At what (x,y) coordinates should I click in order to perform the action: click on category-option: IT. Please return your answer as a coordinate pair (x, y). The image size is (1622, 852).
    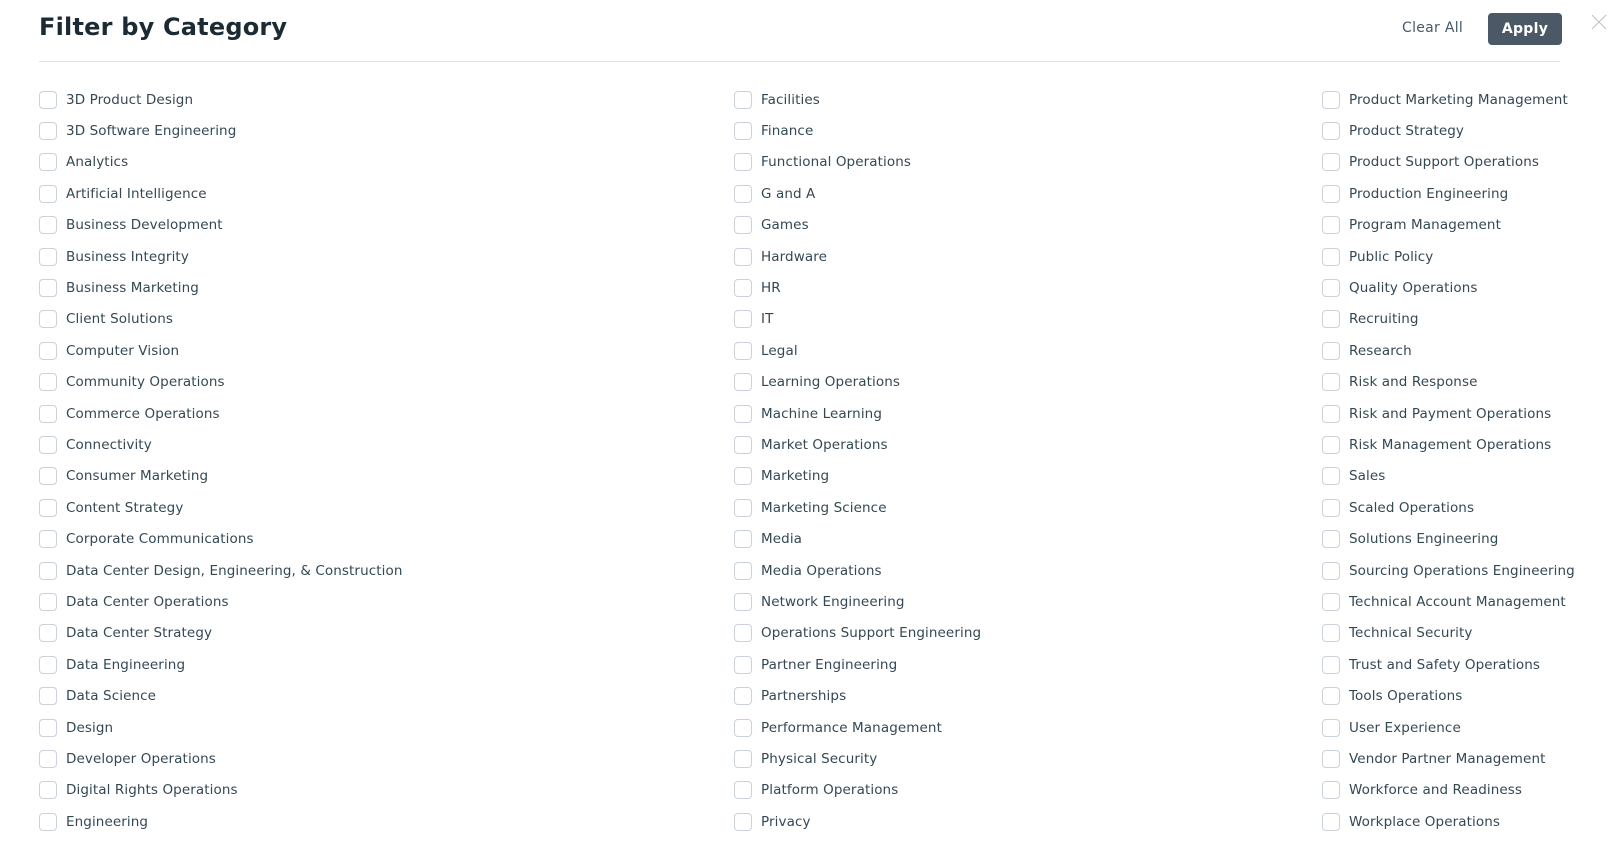
    Looking at the image, I should click on (857, 319).